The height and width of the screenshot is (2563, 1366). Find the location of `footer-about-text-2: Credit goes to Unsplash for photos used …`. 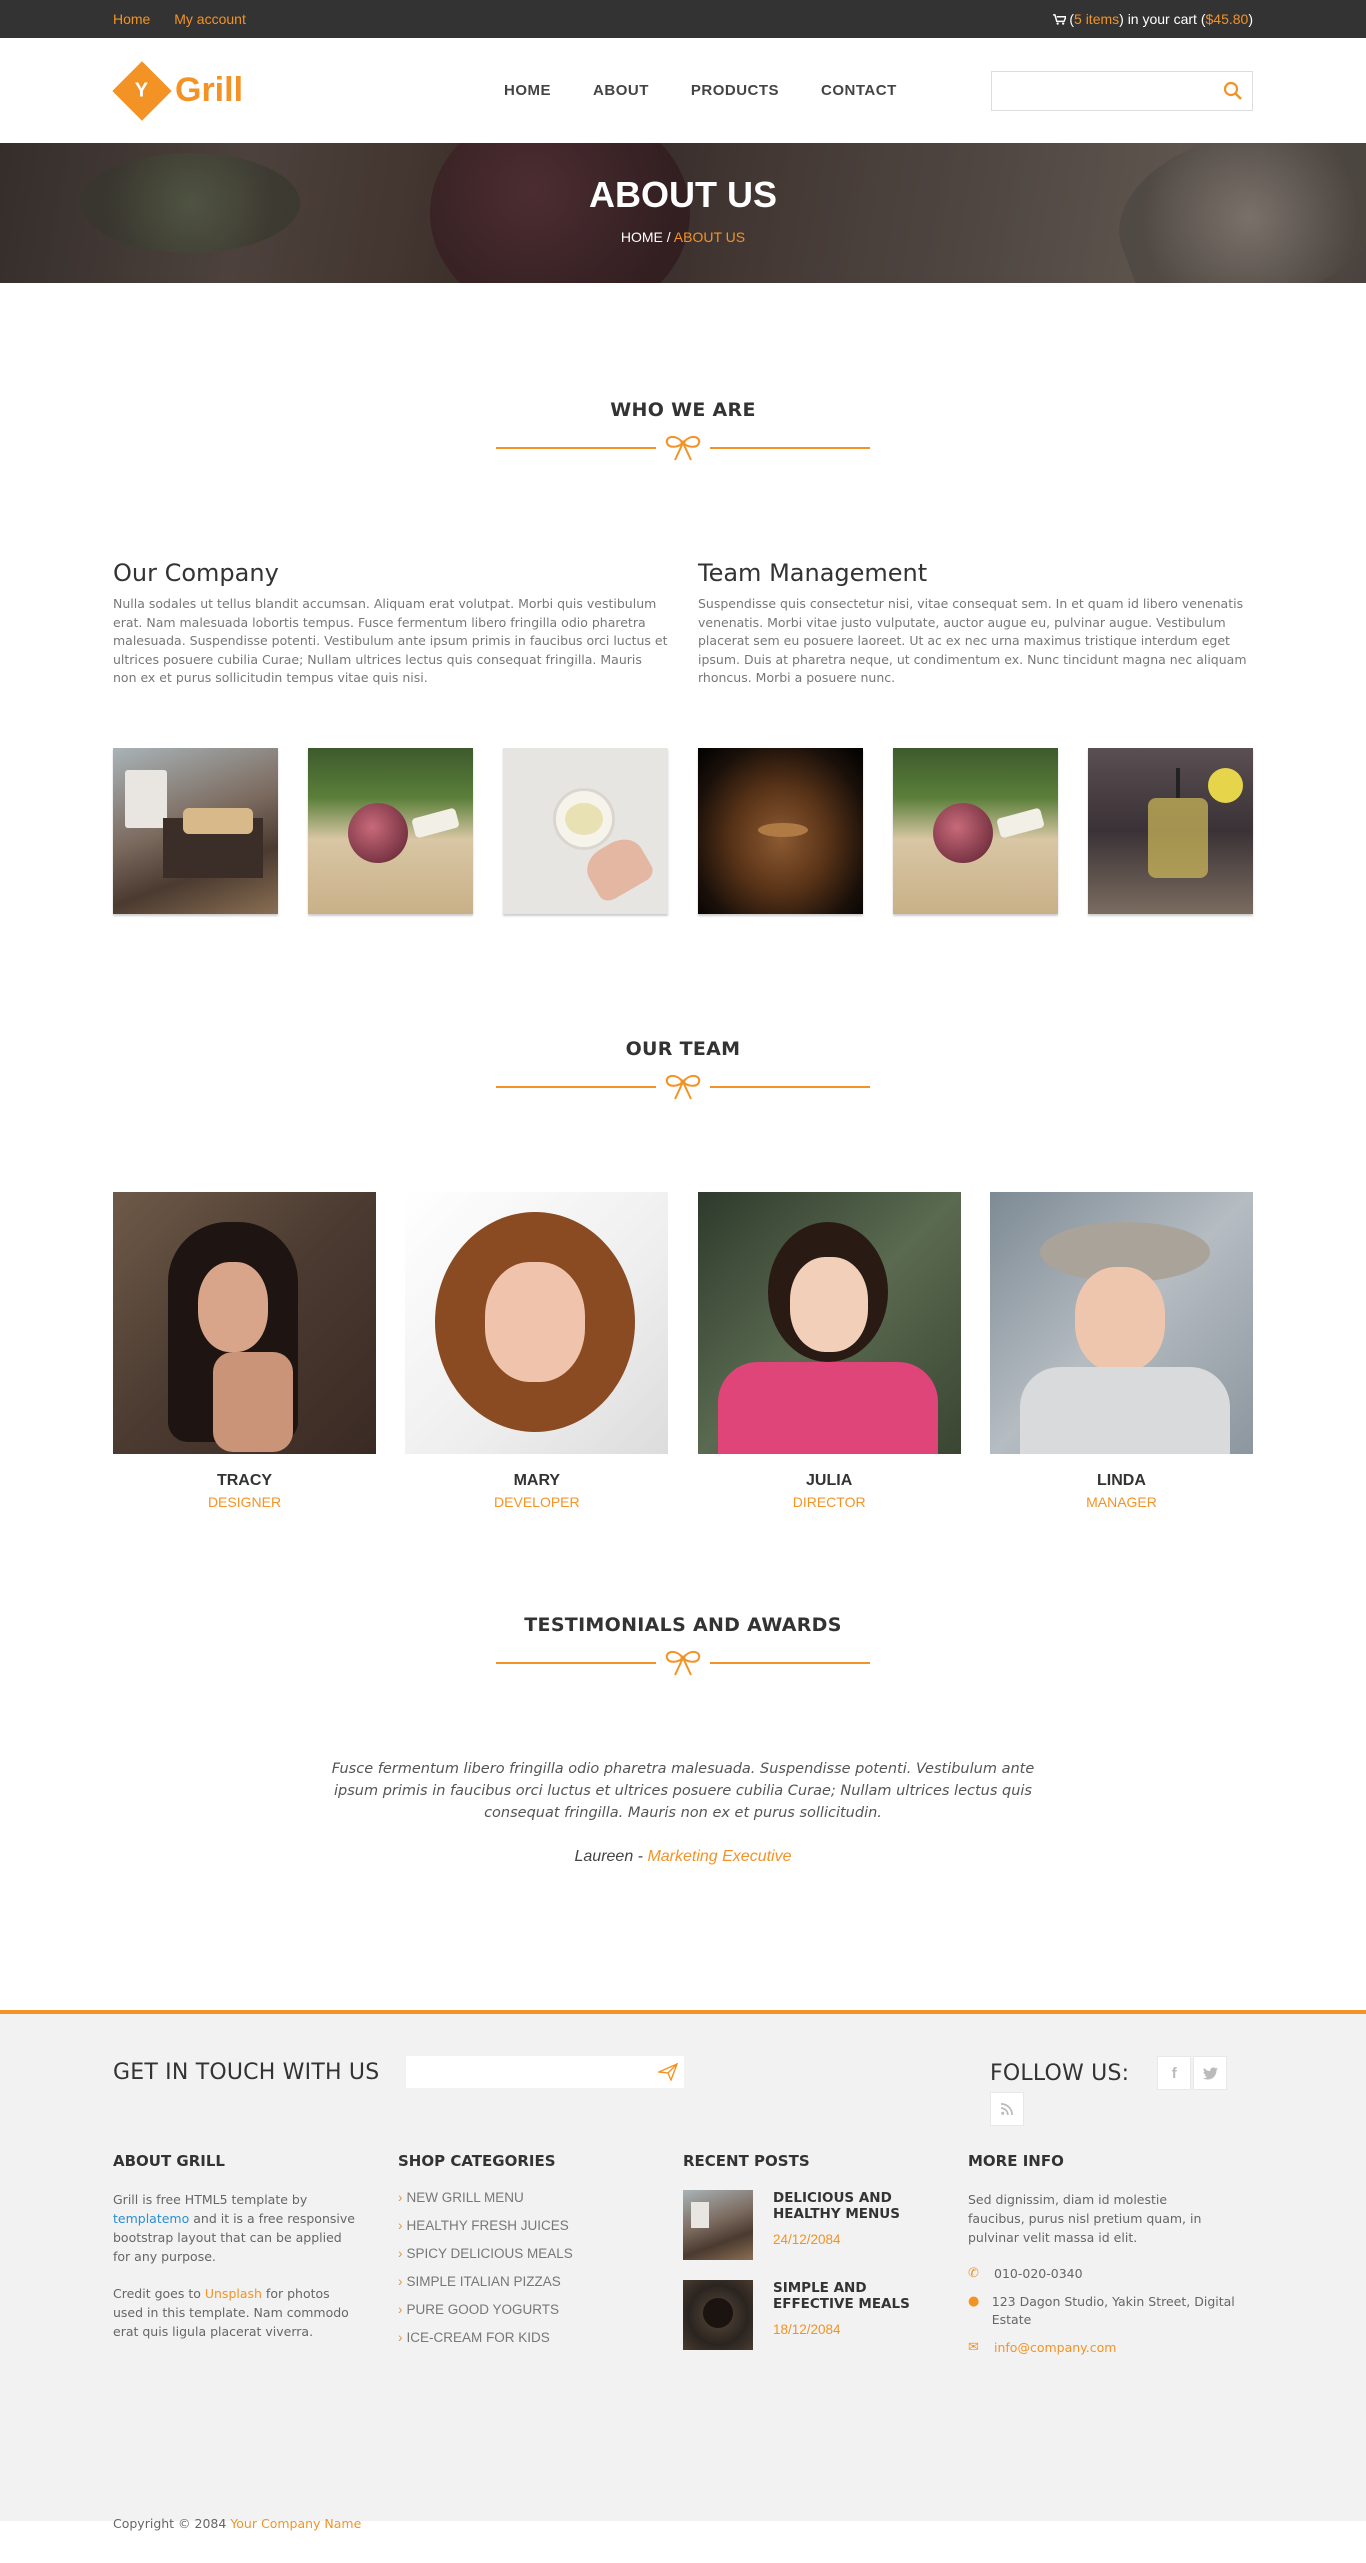

footer-about-text-2: Credit goes to Unsplash for photos used … is located at coordinates (235, 2312).